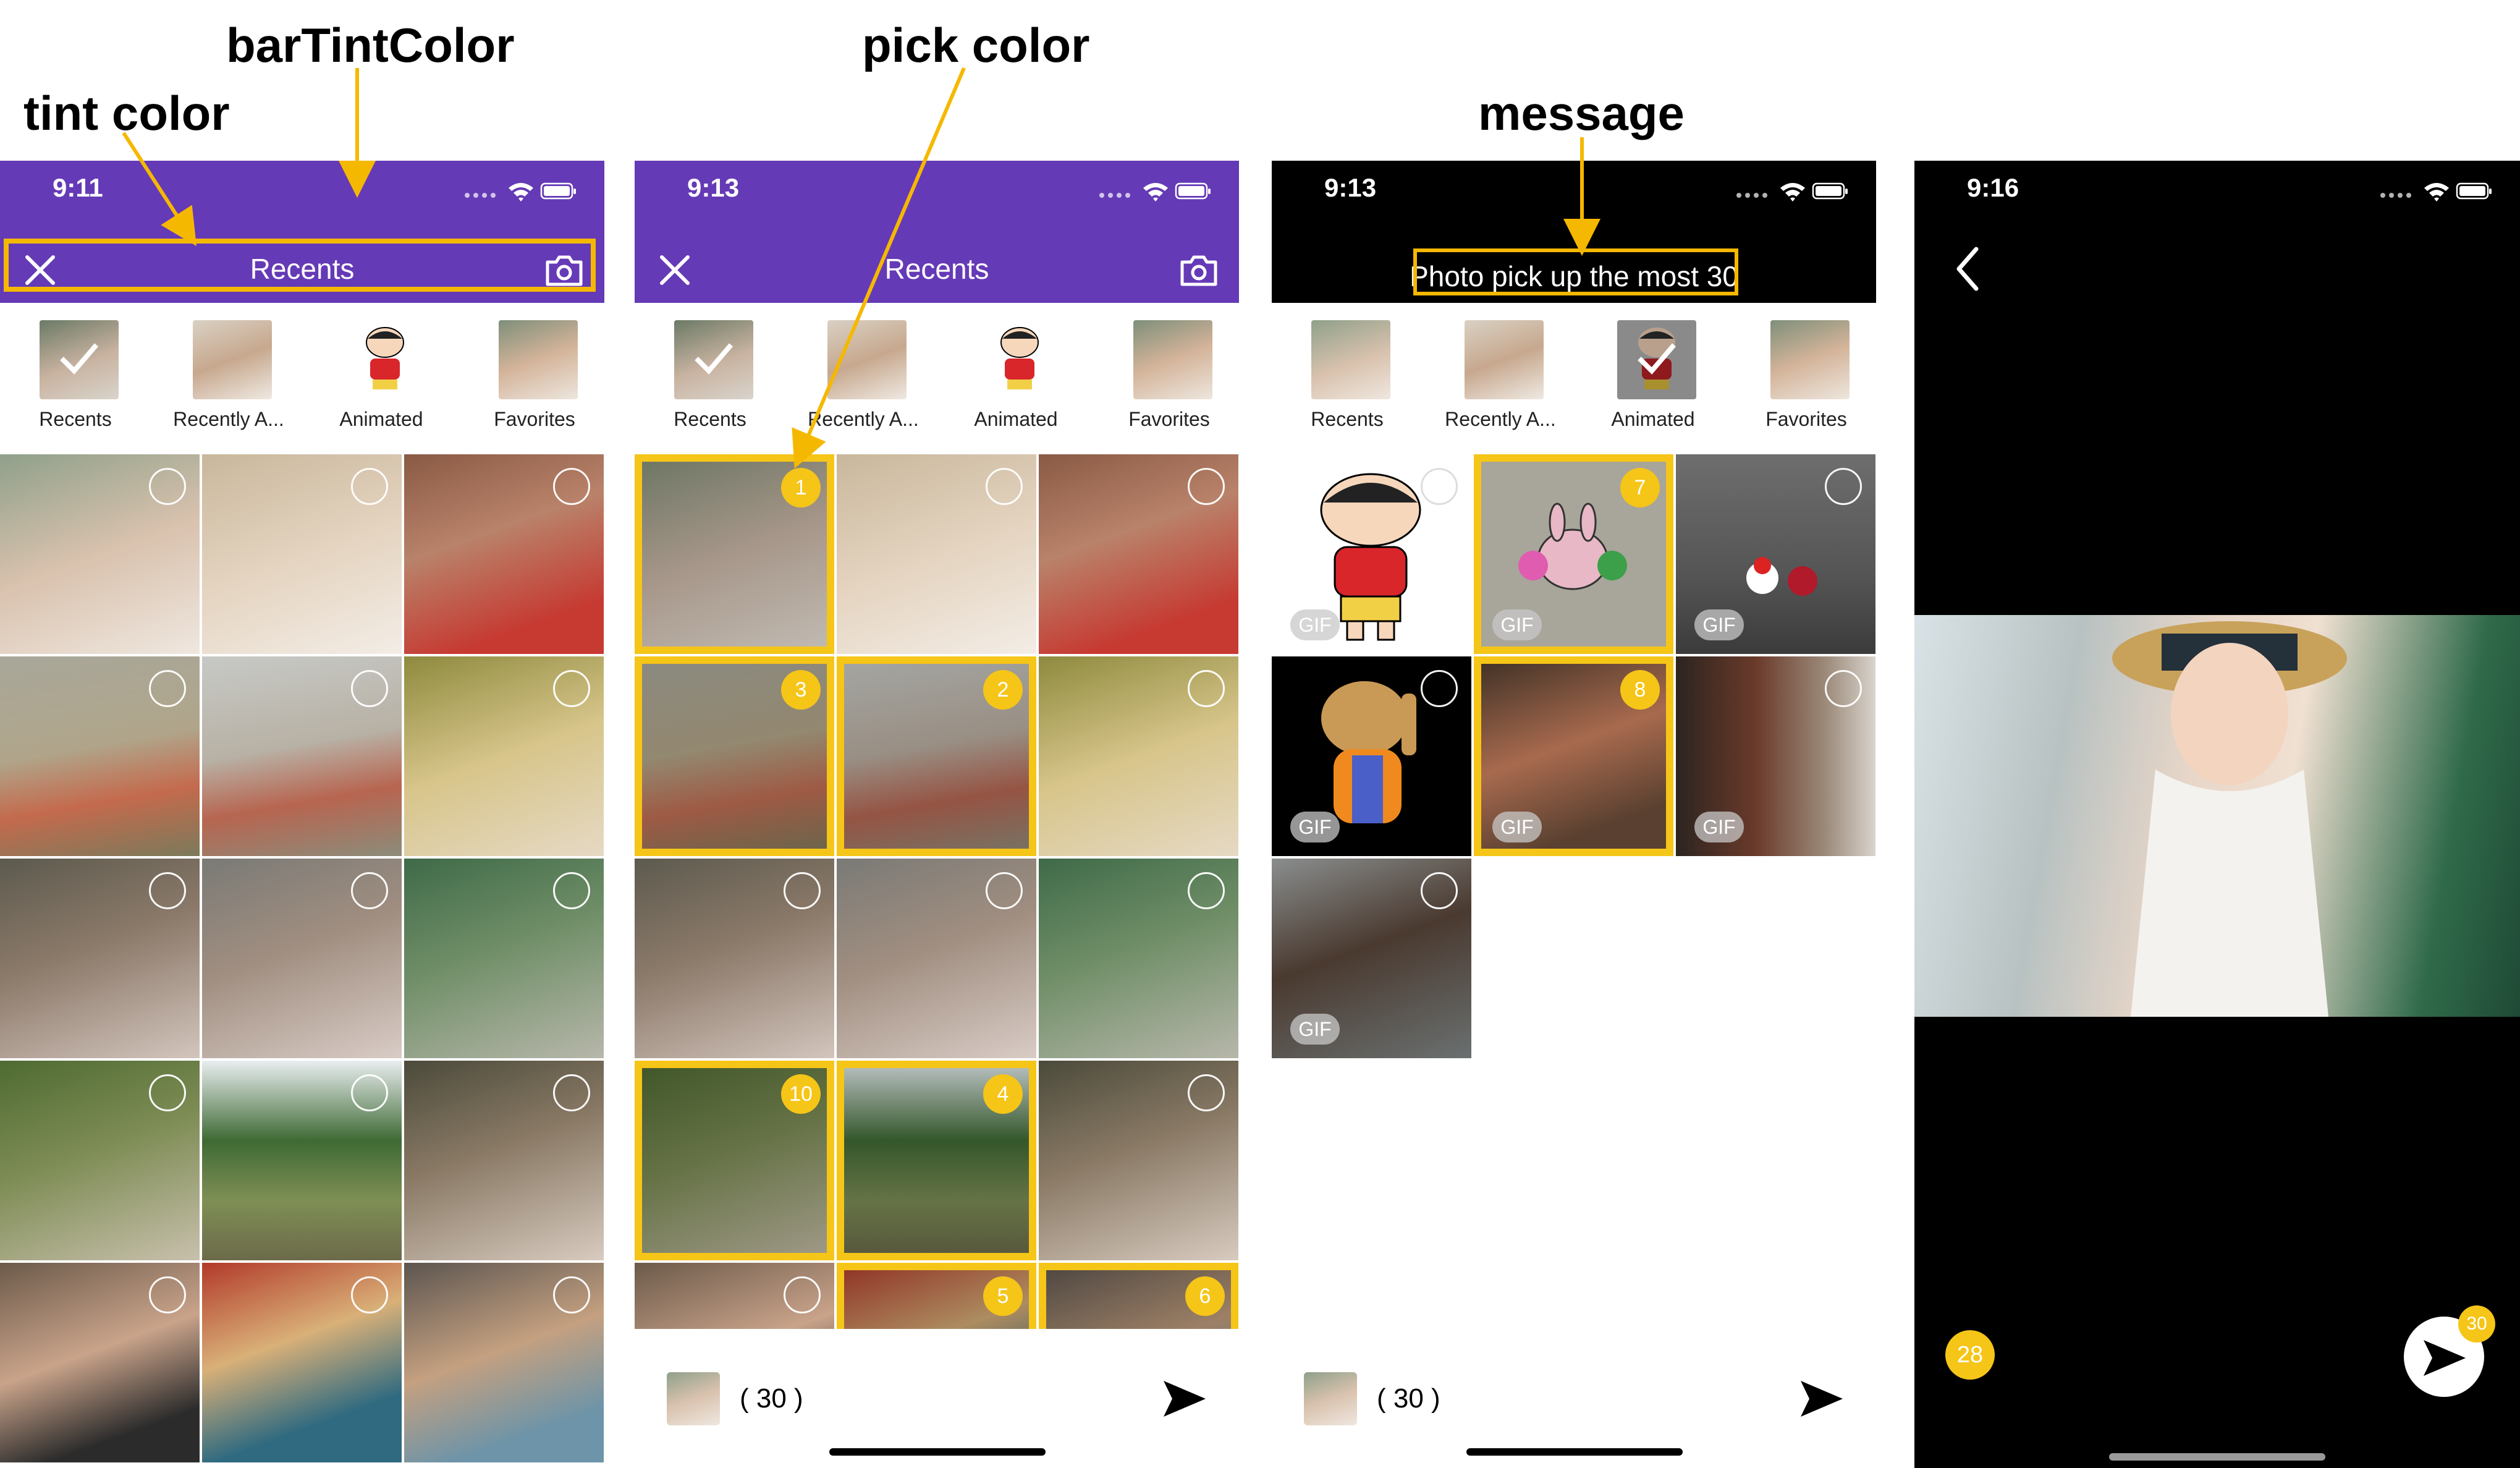  What do you see at coordinates (159, 189) in the screenshot?
I see `tint-arrow` at bounding box center [159, 189].